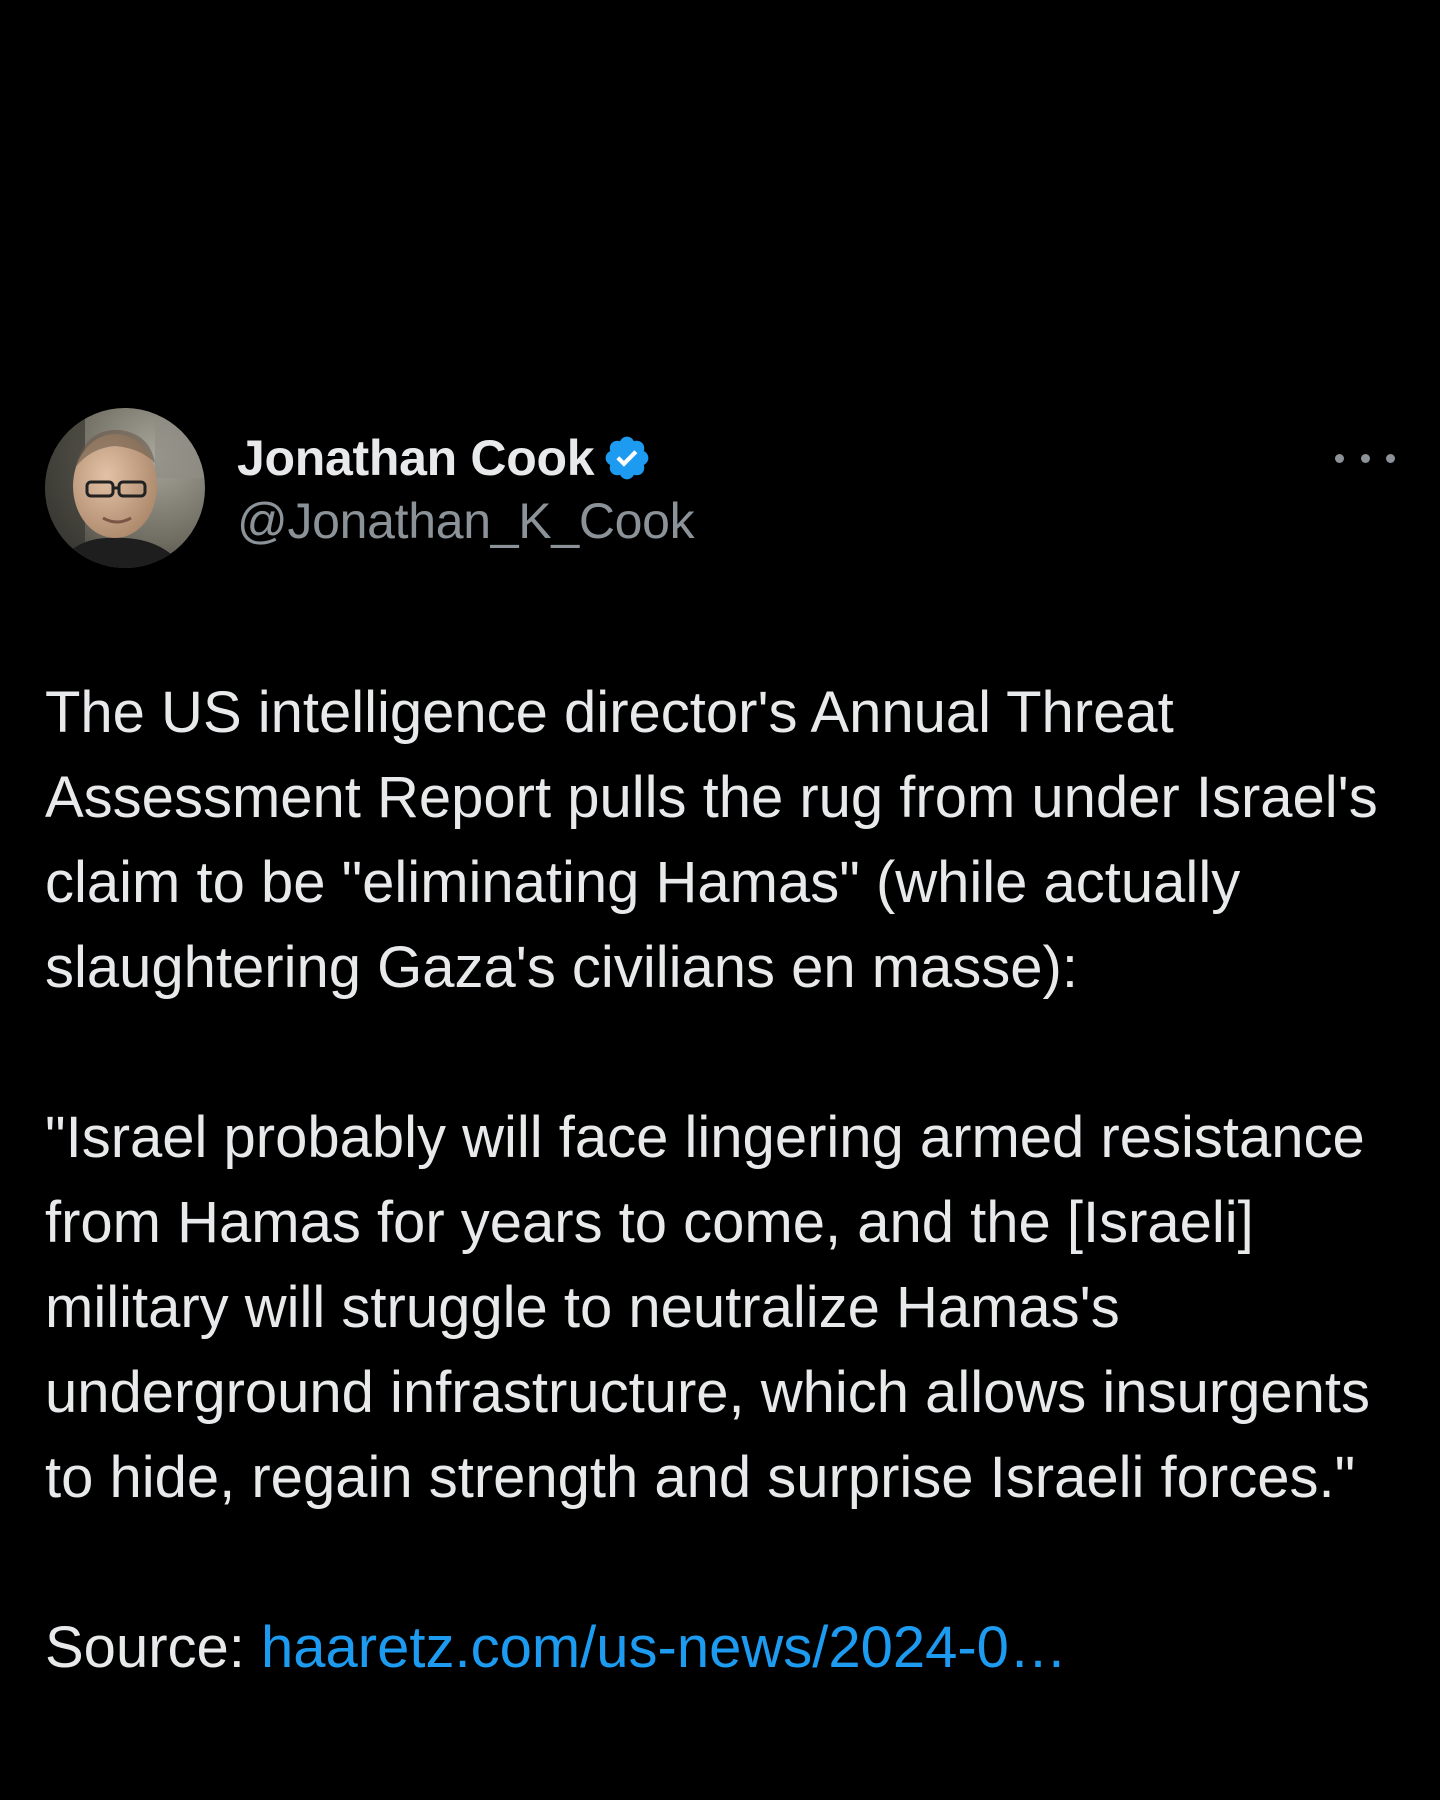  Describe the element at coordinates (153, 1647) in the screenshot. I see `source-label: Source:` at that location.